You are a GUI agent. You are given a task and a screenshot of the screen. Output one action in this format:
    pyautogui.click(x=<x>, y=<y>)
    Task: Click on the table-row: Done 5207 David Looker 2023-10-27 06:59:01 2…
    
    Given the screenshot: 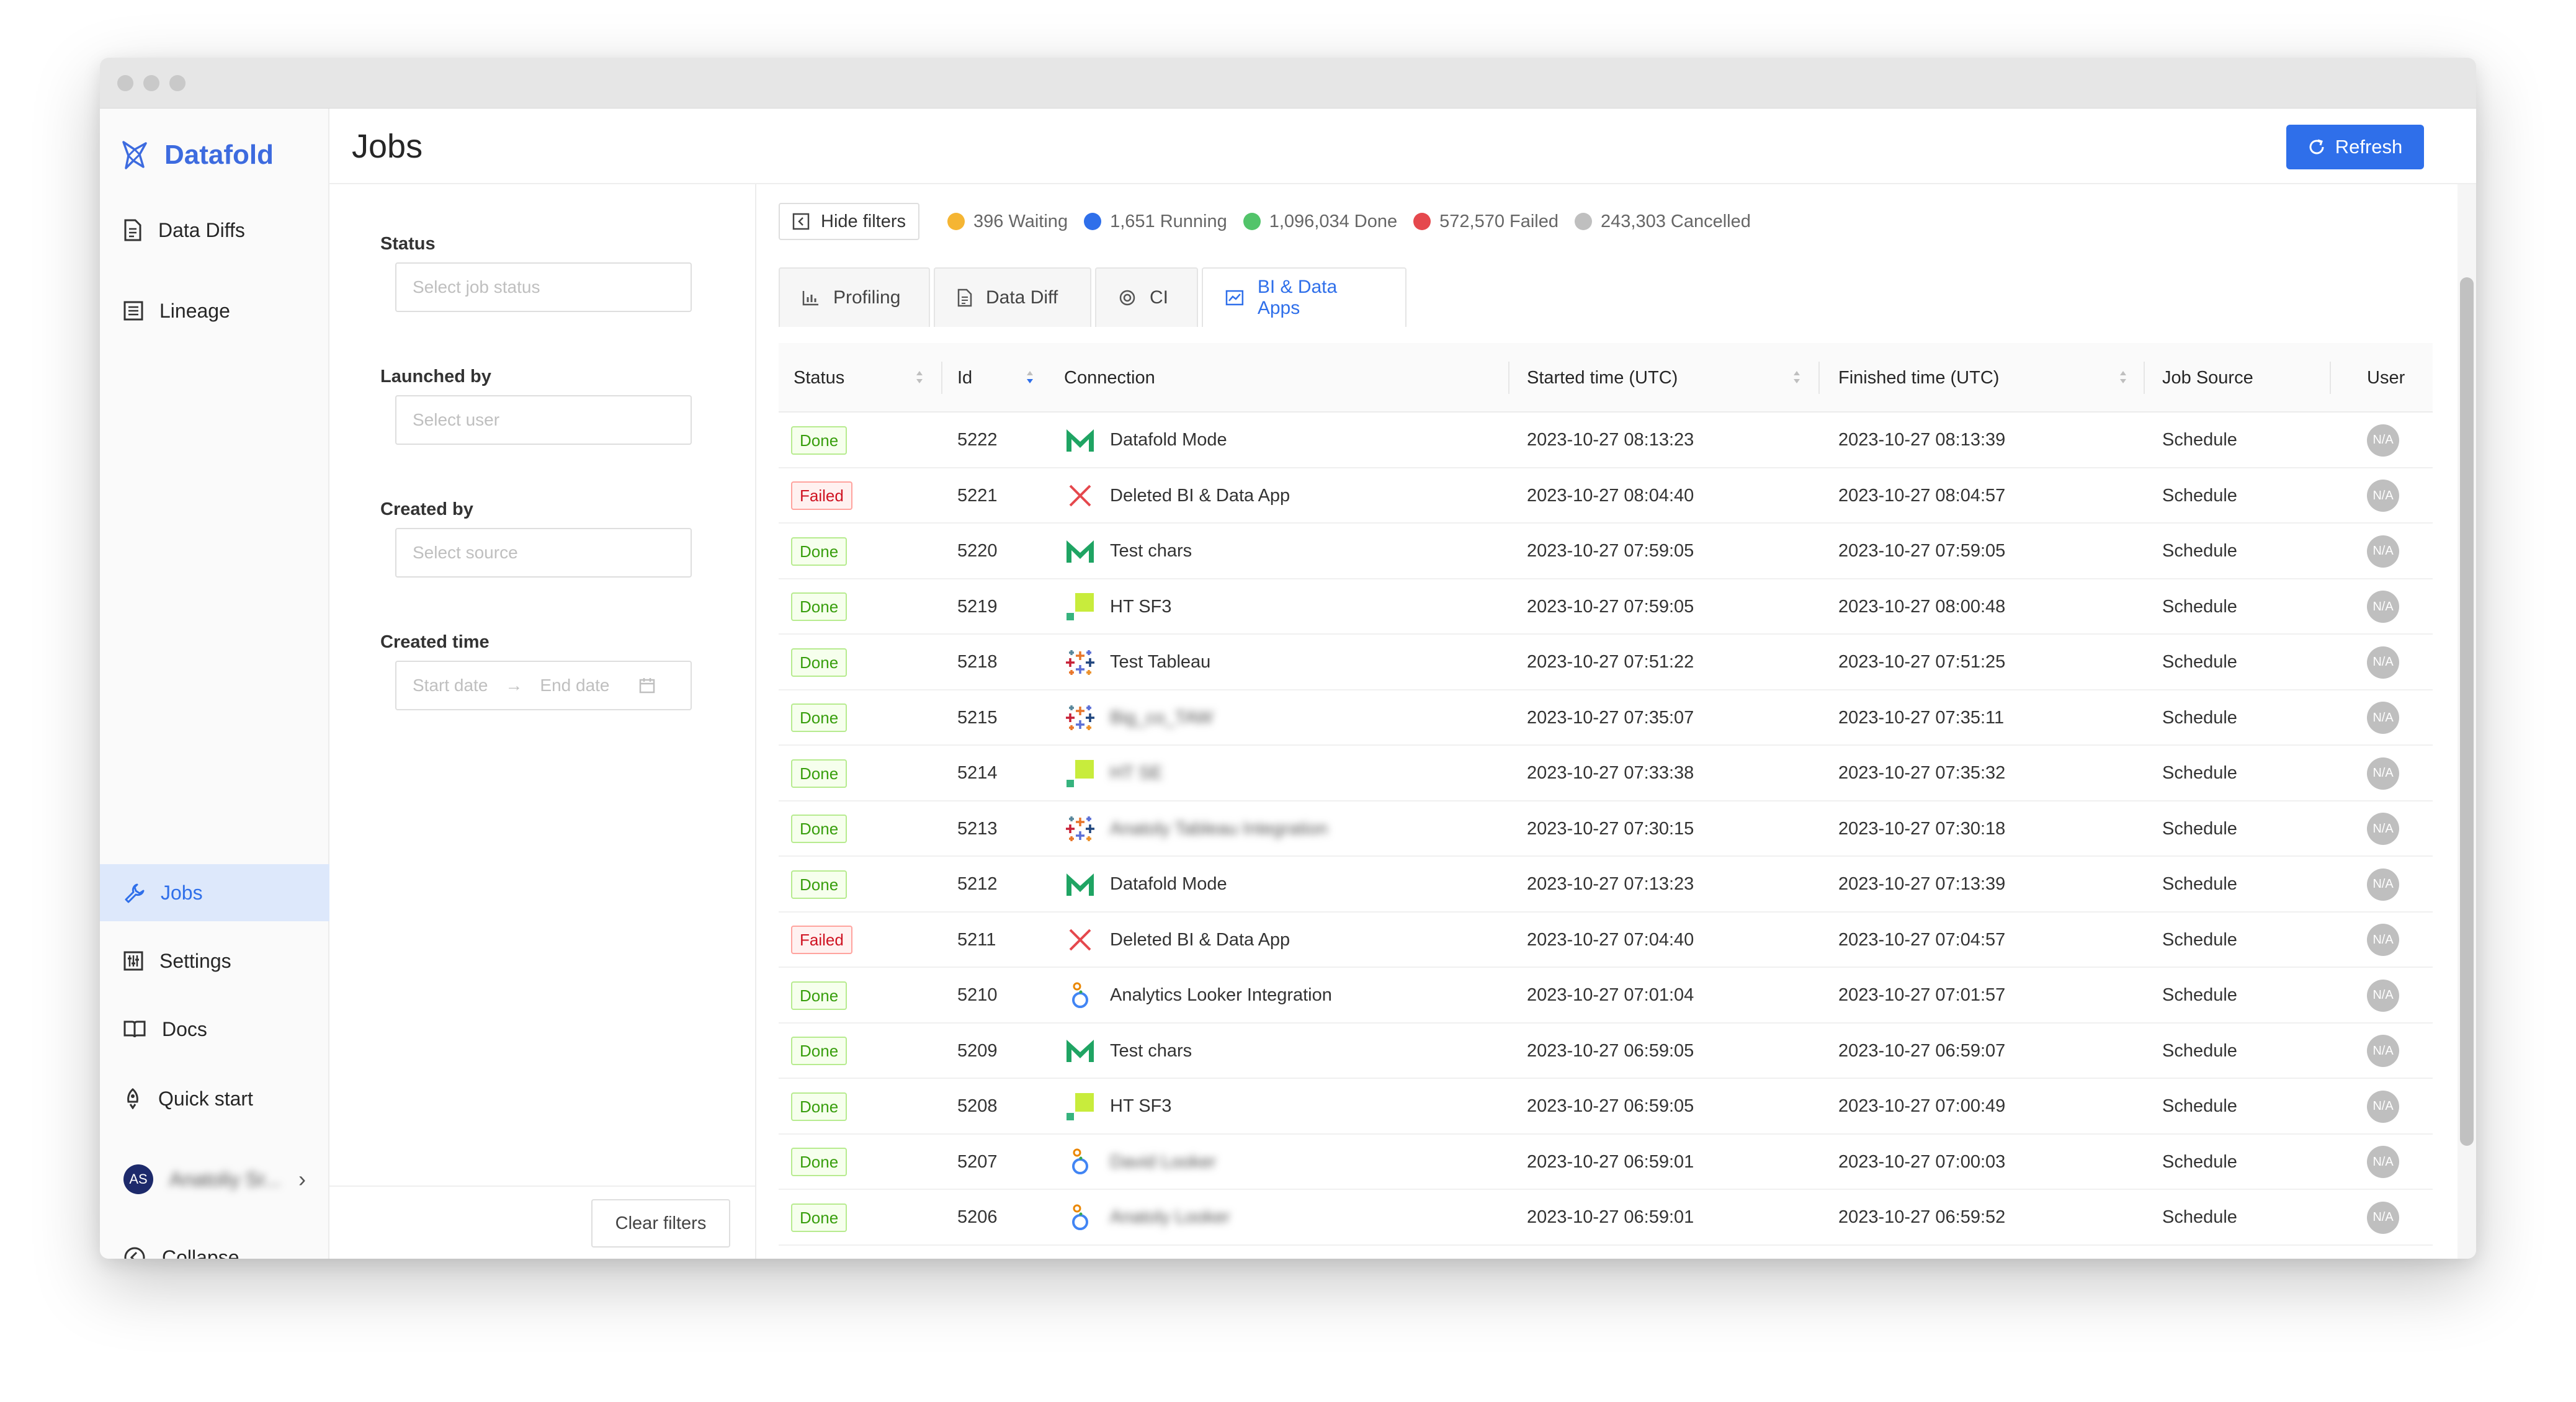 What is the action you would take?
    pyautogui.click(x=1606, y=1163)
    